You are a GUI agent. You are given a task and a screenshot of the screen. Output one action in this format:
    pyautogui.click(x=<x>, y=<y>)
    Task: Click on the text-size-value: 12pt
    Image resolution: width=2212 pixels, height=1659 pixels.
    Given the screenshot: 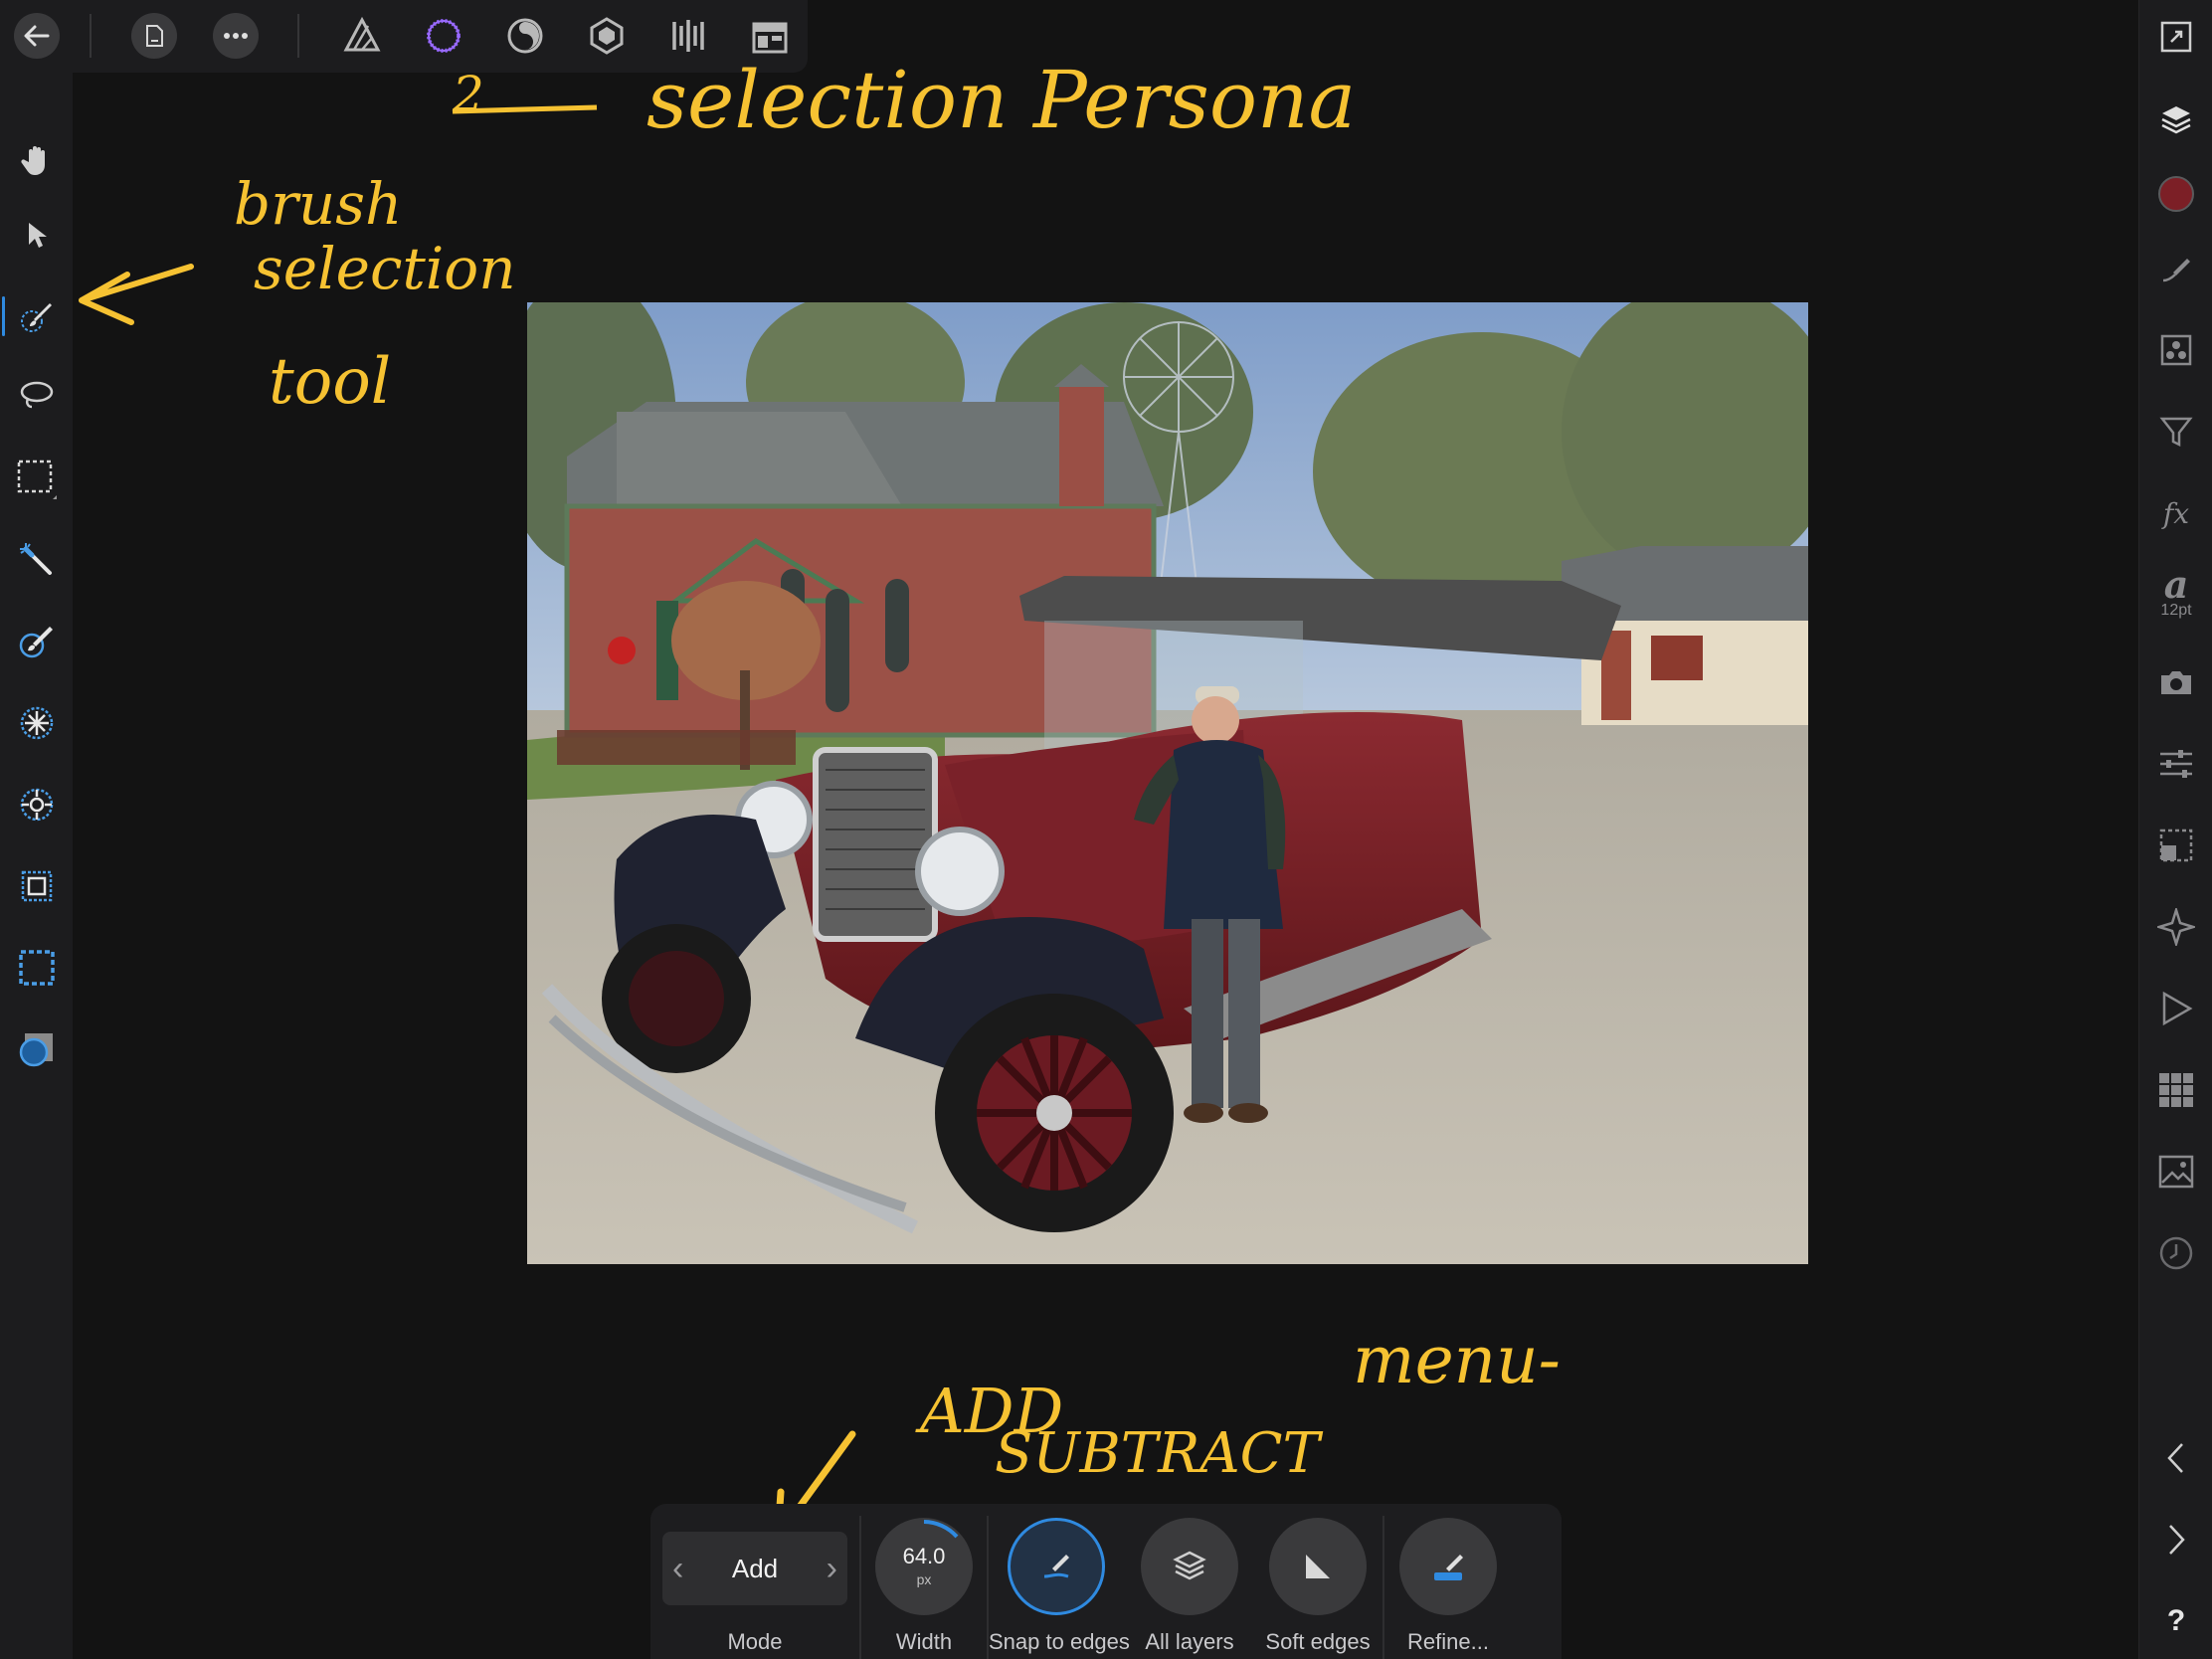 What is the action you would take?
    pyautogui.click(x=2176, y=610)
    